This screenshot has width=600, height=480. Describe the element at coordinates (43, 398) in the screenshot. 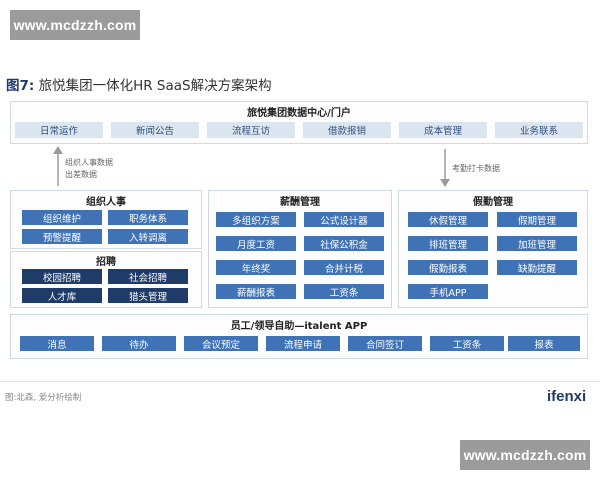

I see `source-note: 图:北森, 爱分析绘制` at that location.